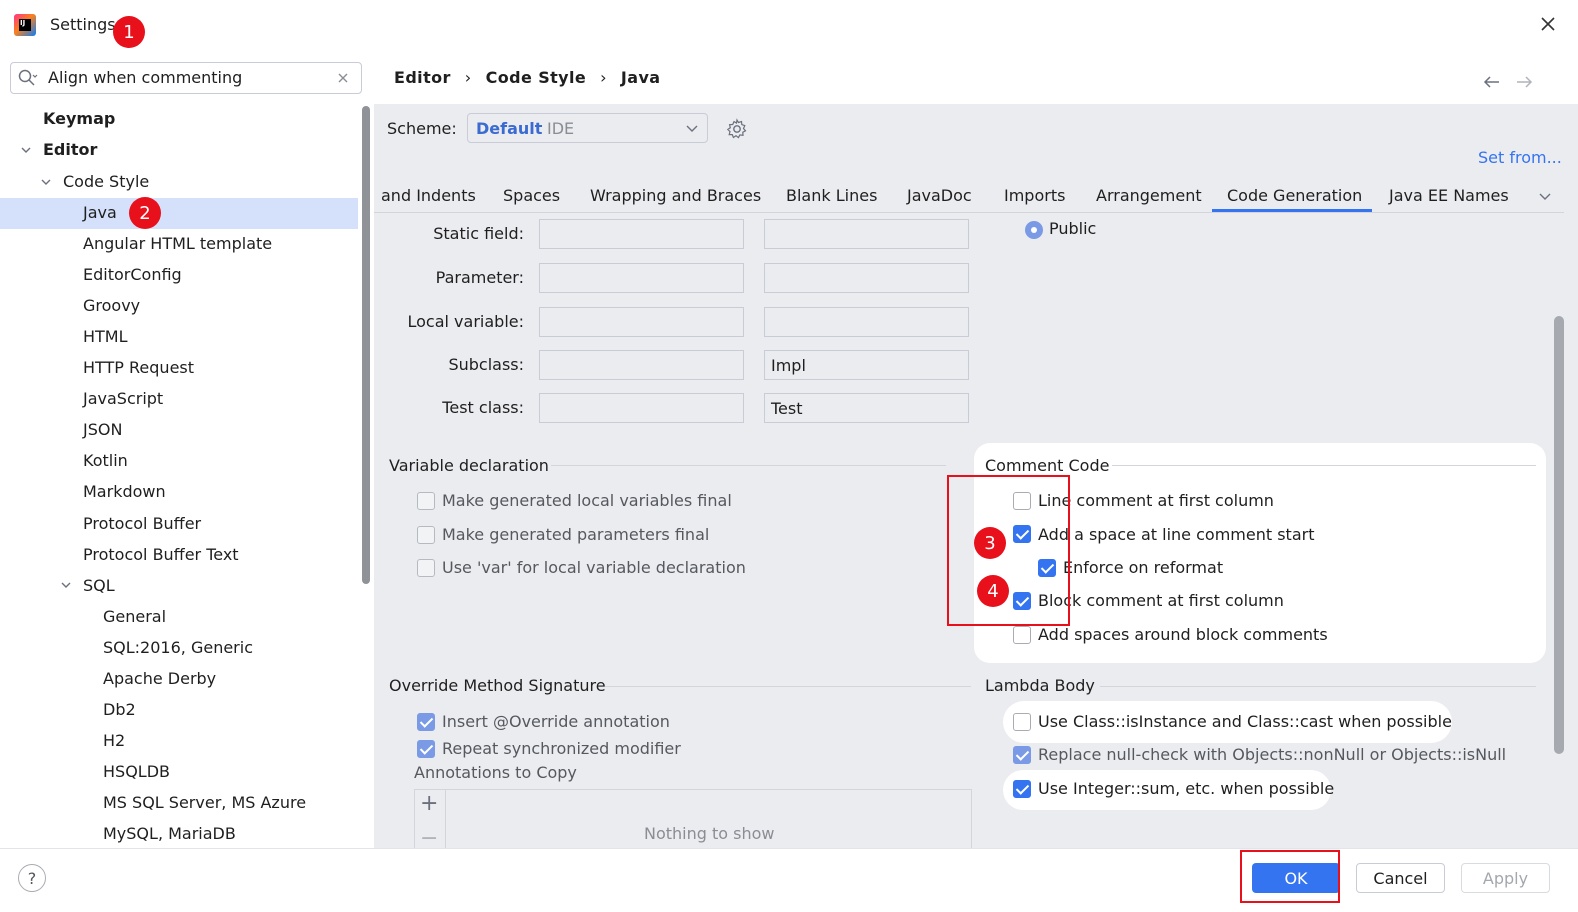 This screenshot has height=912, width=1578. What do you see at coordinates (422, 77) in the screenshot?
I see `breadcrumb-editor: Editor` at bounding box center [422, 77].